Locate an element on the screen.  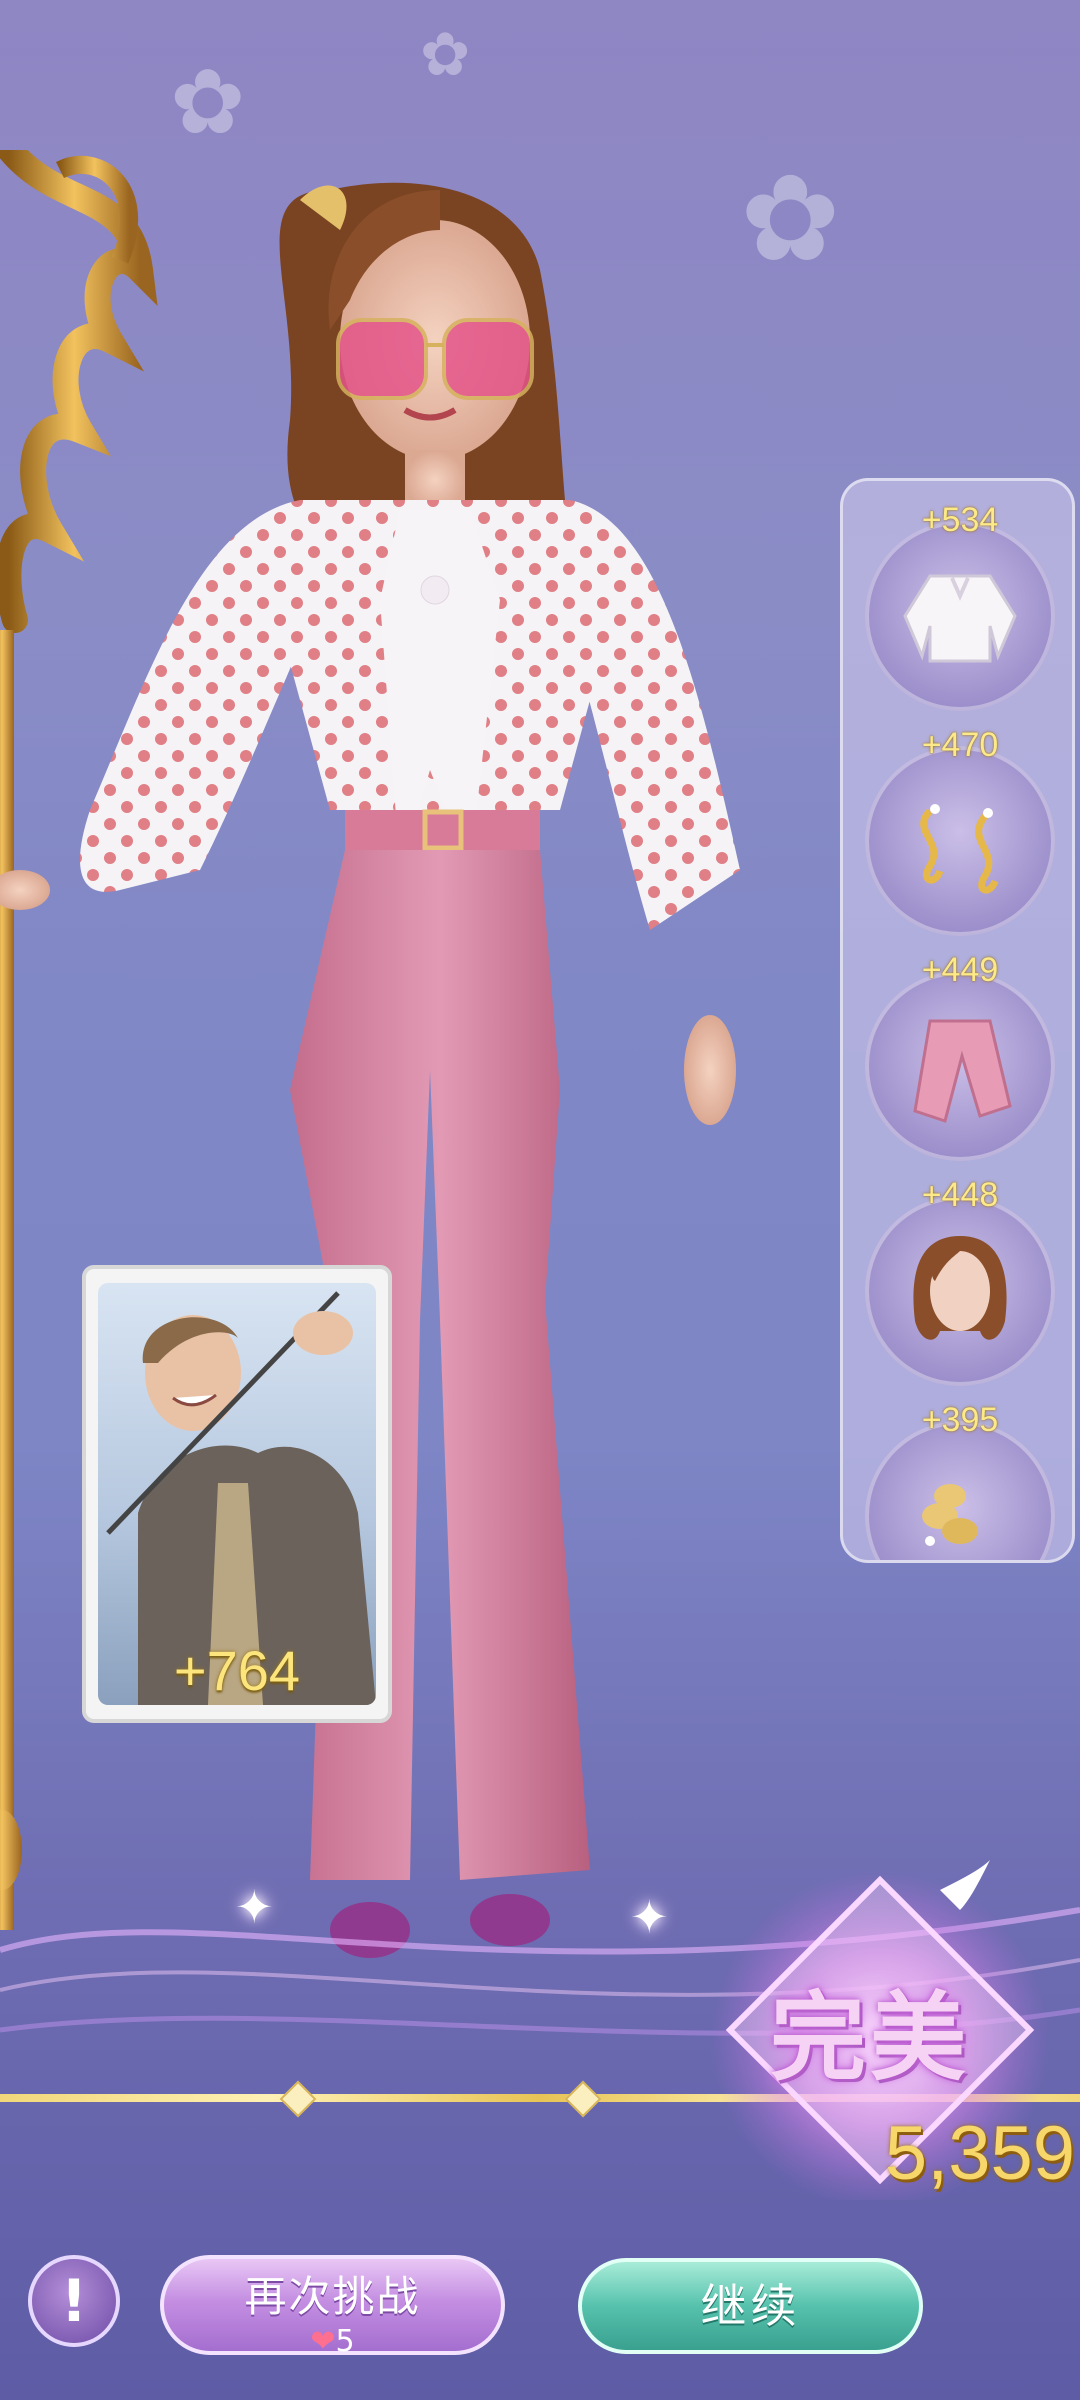
item-score-3: +449 is located at coordinates (960, 1056).